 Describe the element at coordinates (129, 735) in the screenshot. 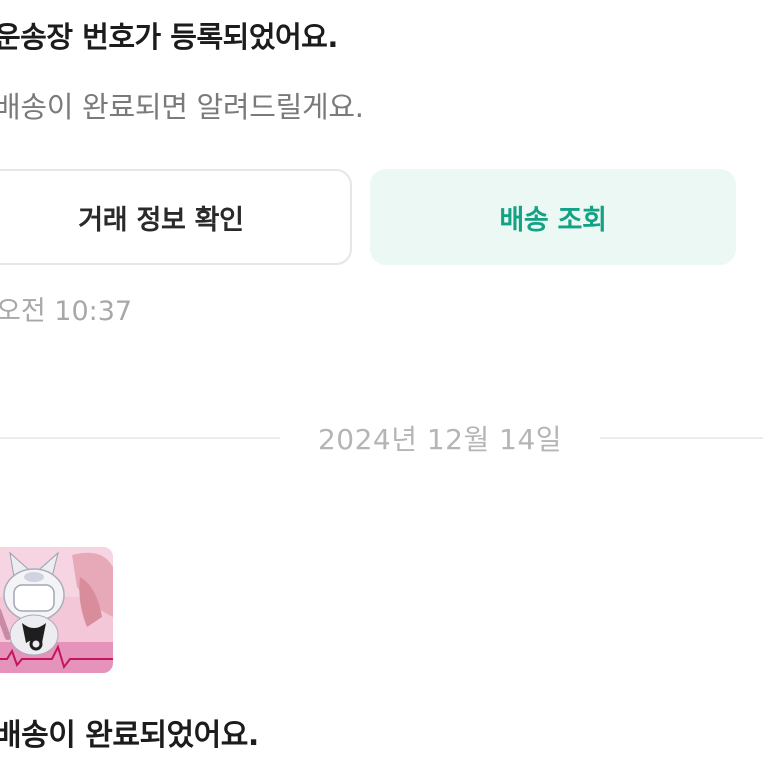

I see `delivered-message-title: 배송이 완료되었어요.` at that location.